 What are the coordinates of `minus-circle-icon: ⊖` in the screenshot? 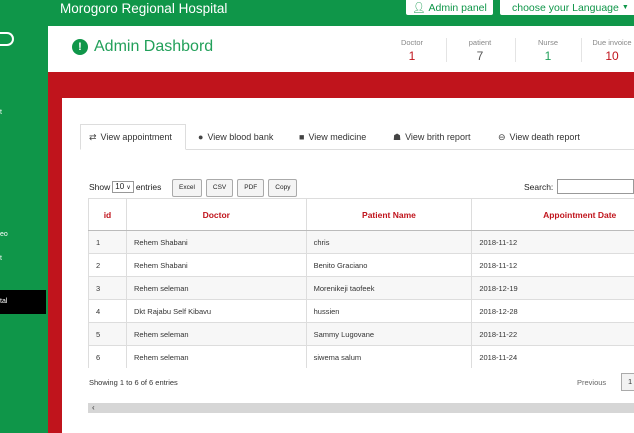 It's located at (502, 136).